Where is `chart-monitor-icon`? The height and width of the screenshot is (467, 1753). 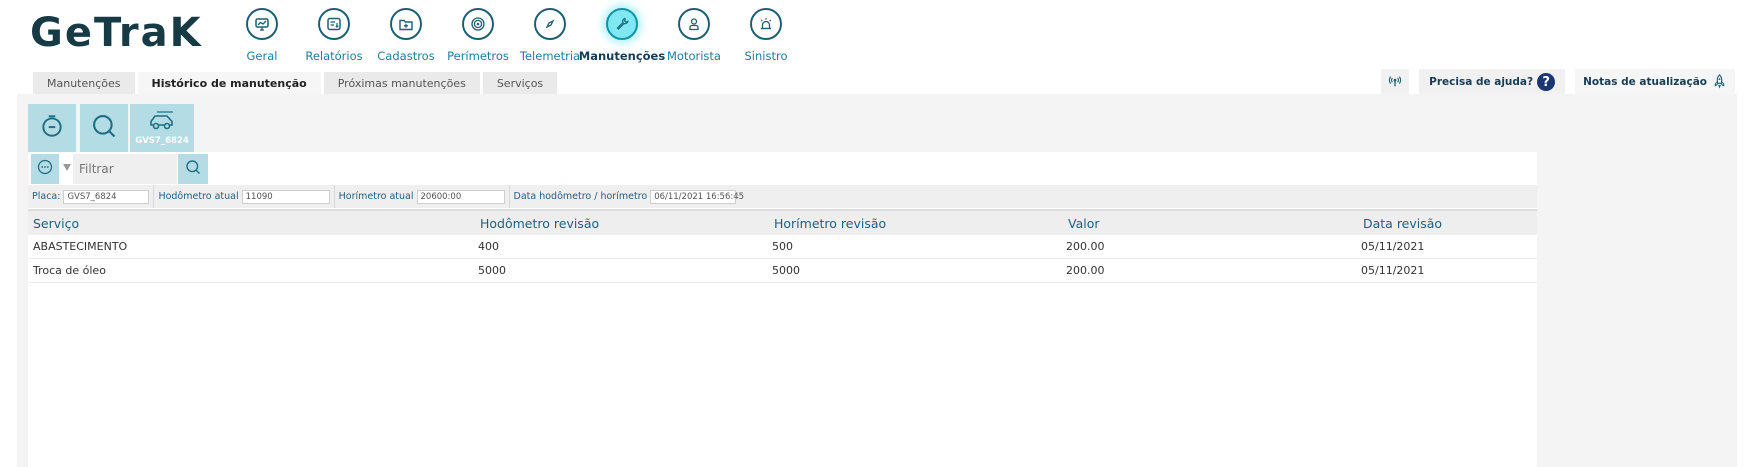 chart-monitor-icon is located at coordinates (262, 24).